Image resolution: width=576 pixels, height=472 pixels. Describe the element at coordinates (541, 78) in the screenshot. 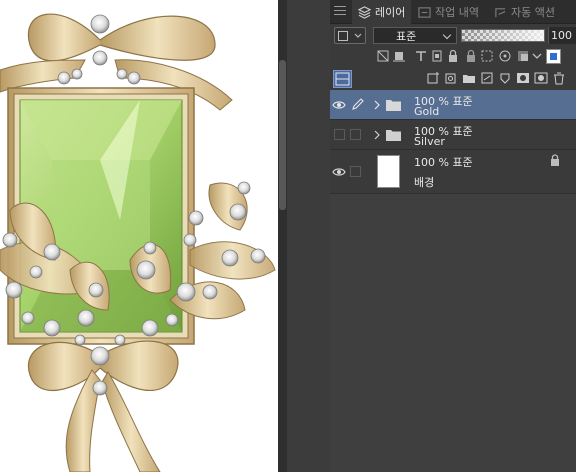

I see `apply-mask-icon` at that location.